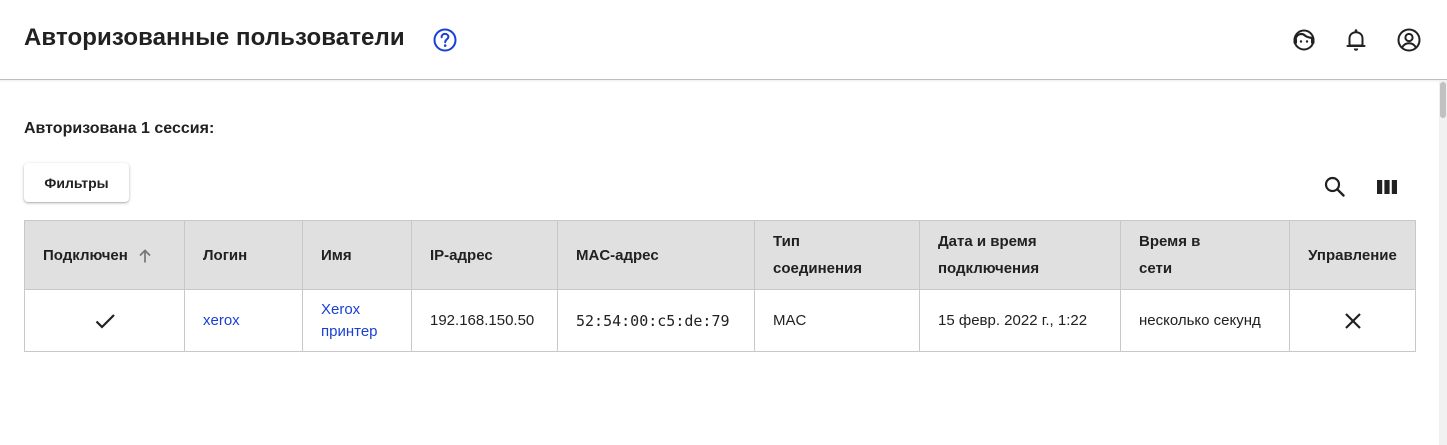 The height and width of the screenshot is (445, 1447). Describe the element at coordinates (349, 331) in the screenshot. I see `name-link-line: принтер` at that location.